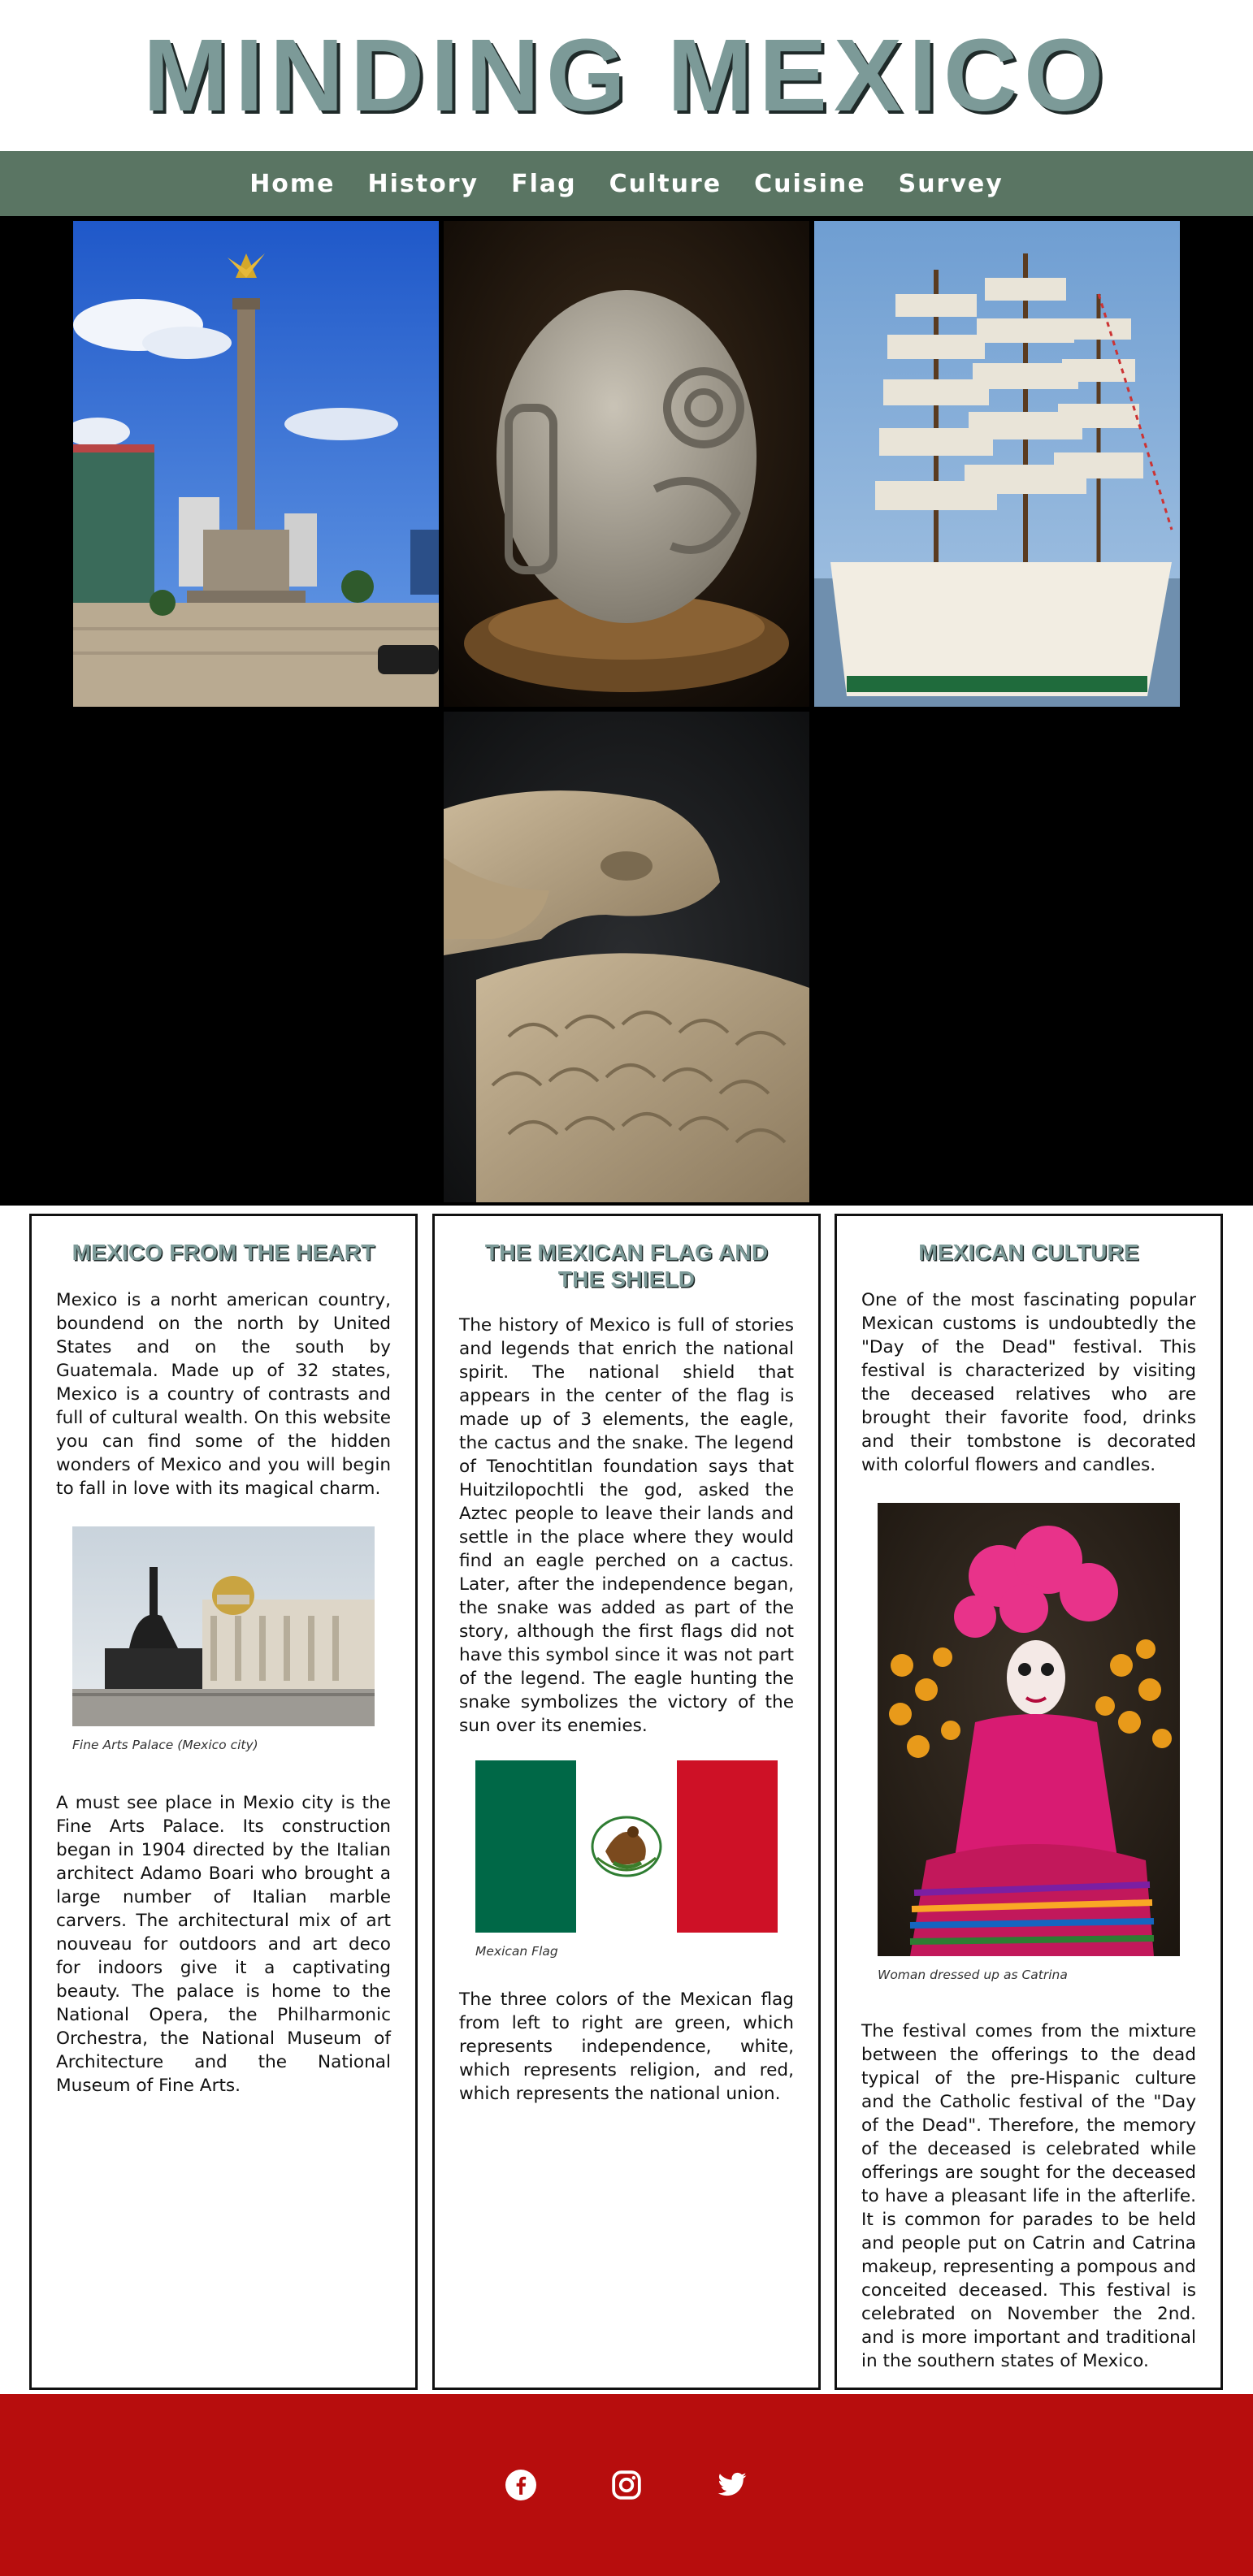 Image resolution: width=1253 pixels, height=2576 pixels. I want to click on site-header: MINDING MEXICO, so click(626, 75).